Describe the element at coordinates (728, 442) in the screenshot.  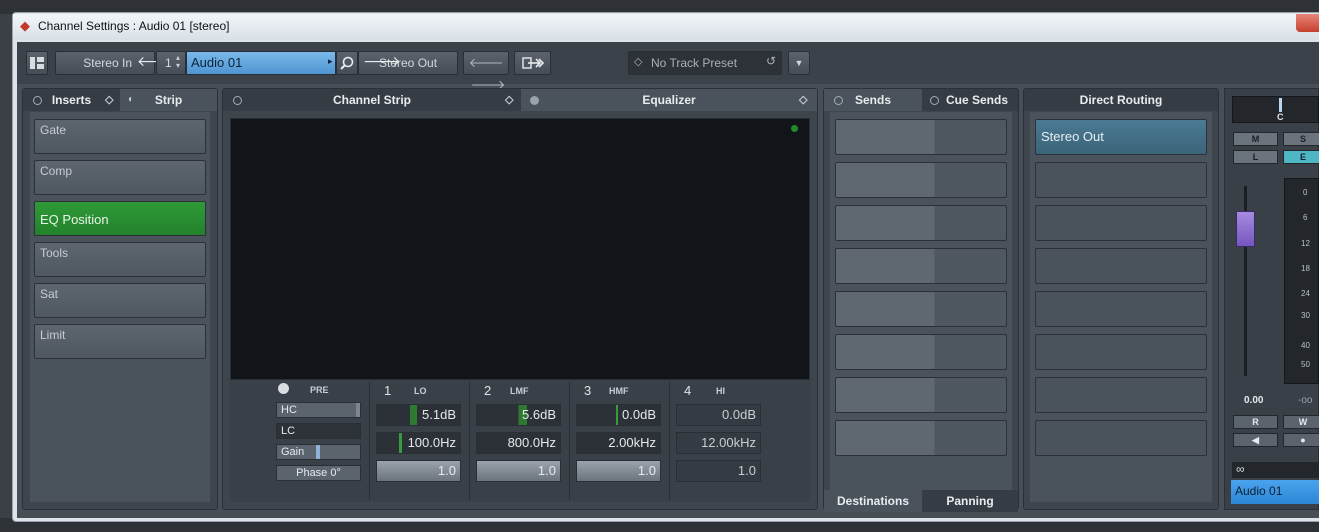
I see `band-4-freq: 12.00kHz` at that location.